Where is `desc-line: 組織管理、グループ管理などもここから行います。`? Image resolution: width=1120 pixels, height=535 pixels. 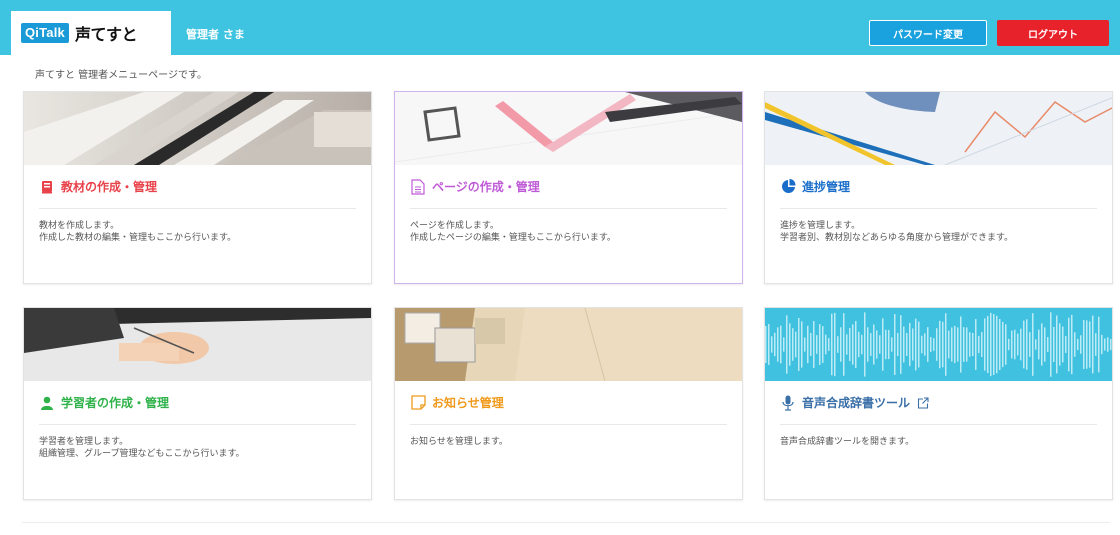 desc-line: 組織管理、グループ管理などもここから行います。 is located at coordinates (142, 454).